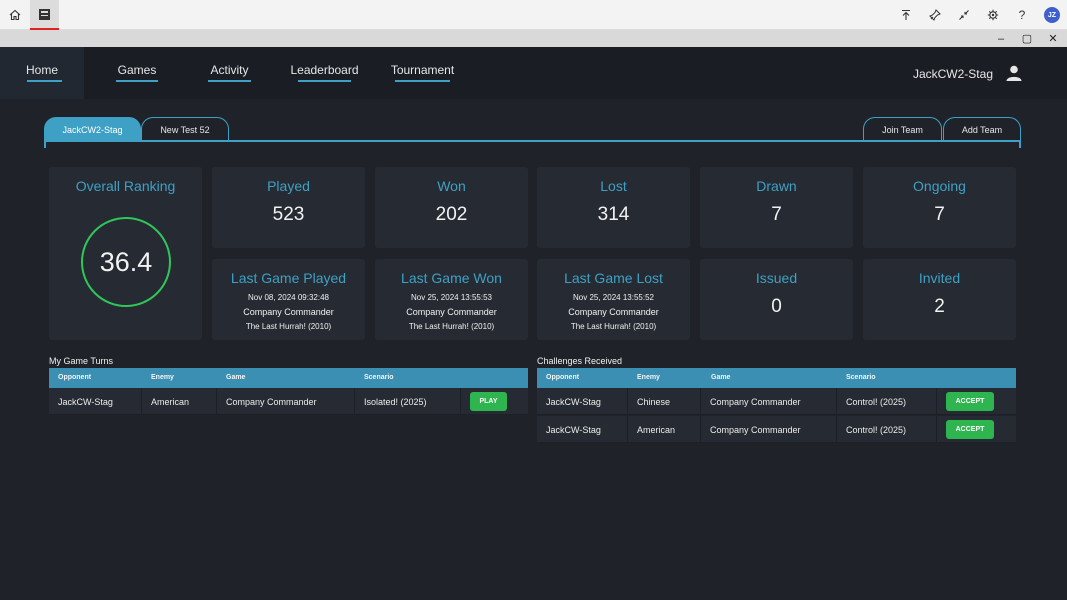 The width and height of the screenshot is (1067, 600). I want to click on card-title: Last Game Won, so click(451, 278).